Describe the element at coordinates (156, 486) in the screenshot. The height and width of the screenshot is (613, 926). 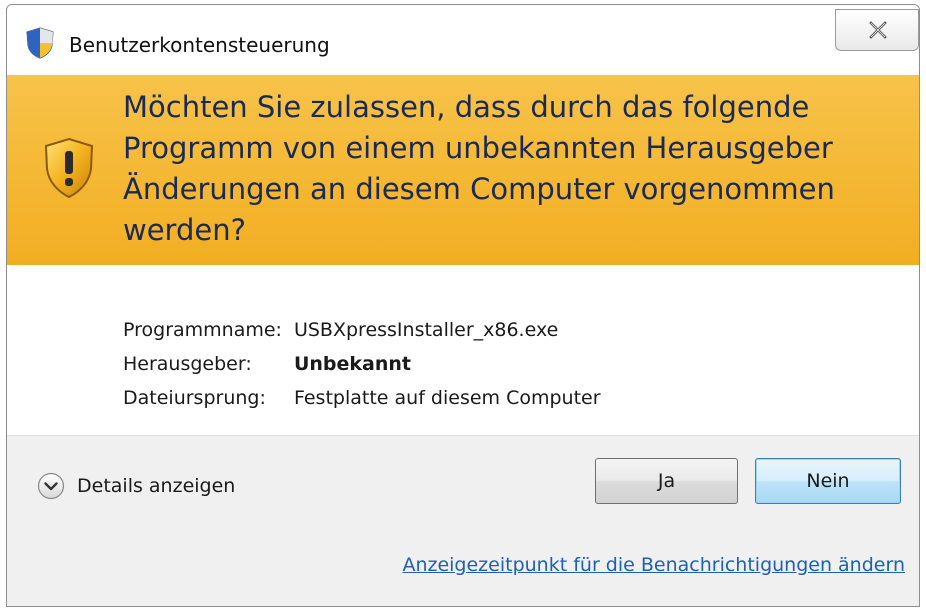
I see `show-details-label: Details anzeigen` at that location.